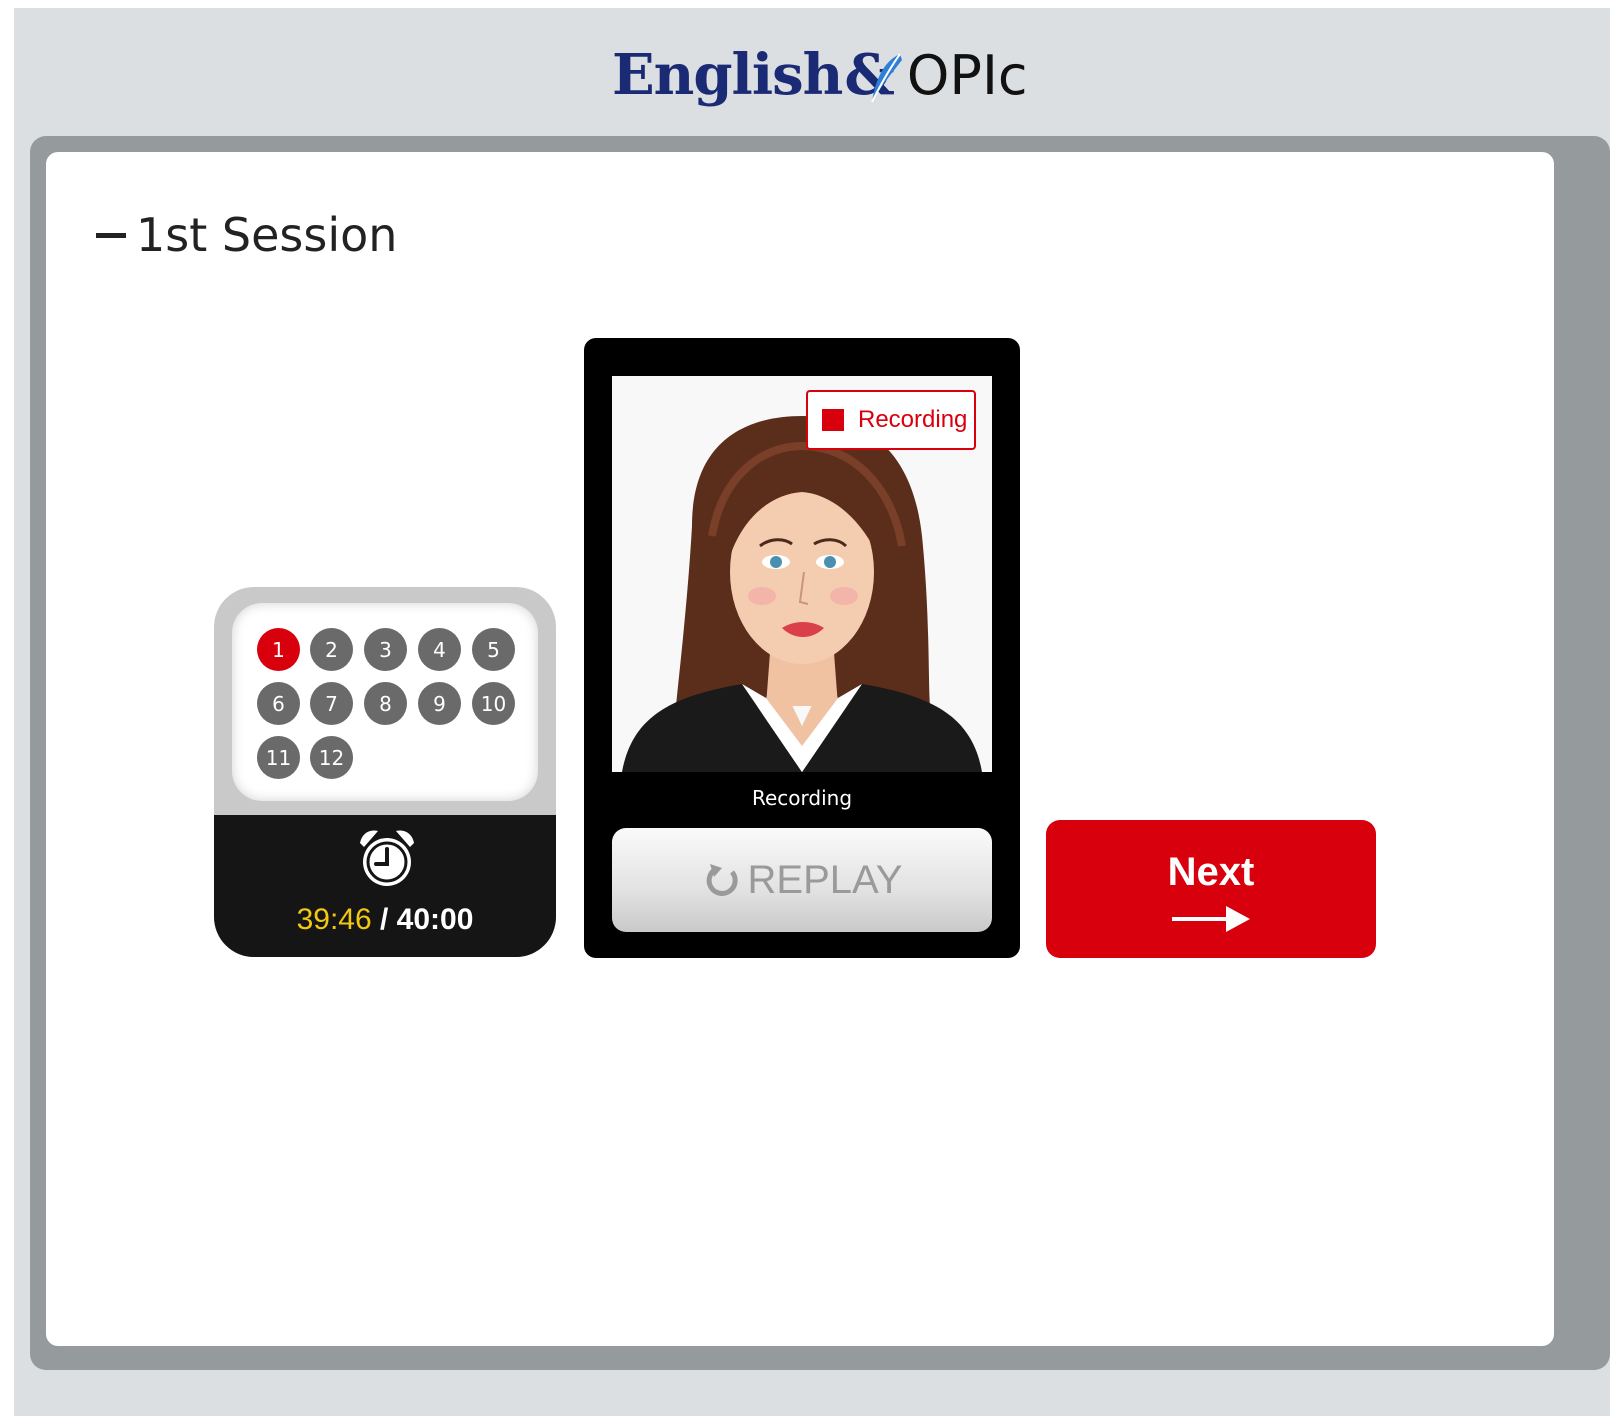 This screenshot has height=1416, width=1610. What do you see at coordinates (387, 858) in the screenshot?
I see `alarm-clock-icon` at bounding box center [387, 858].